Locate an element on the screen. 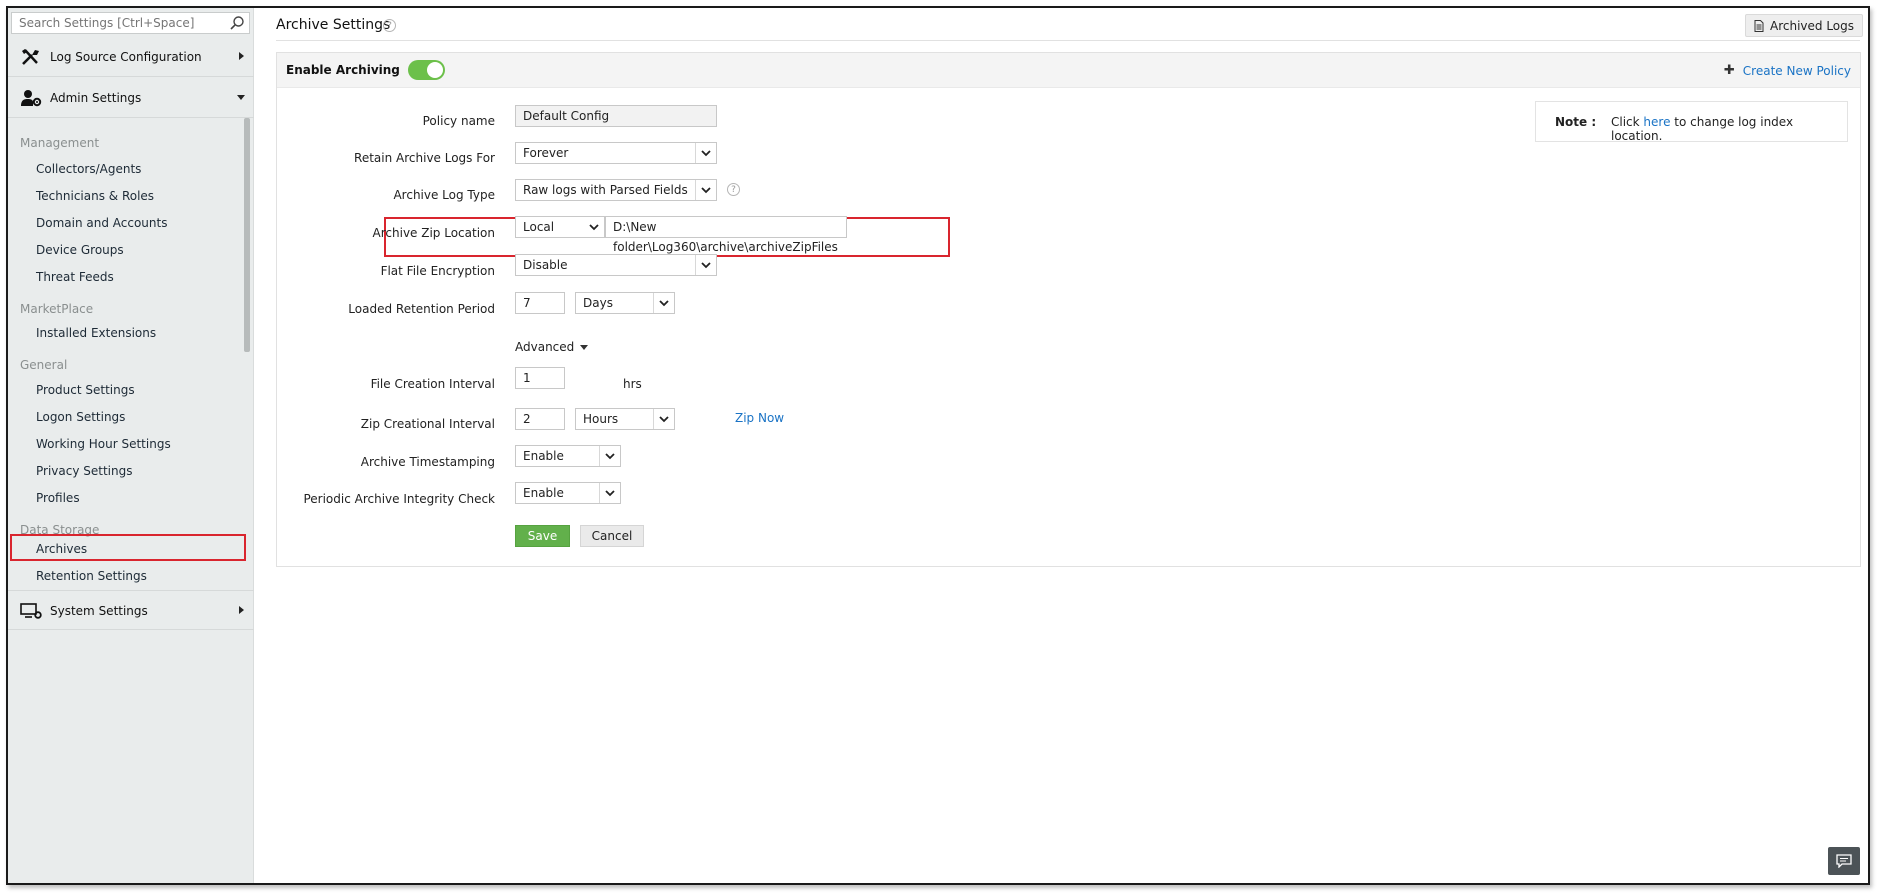  advanced-toggle: Advanced is located at coordinates (552, 347).